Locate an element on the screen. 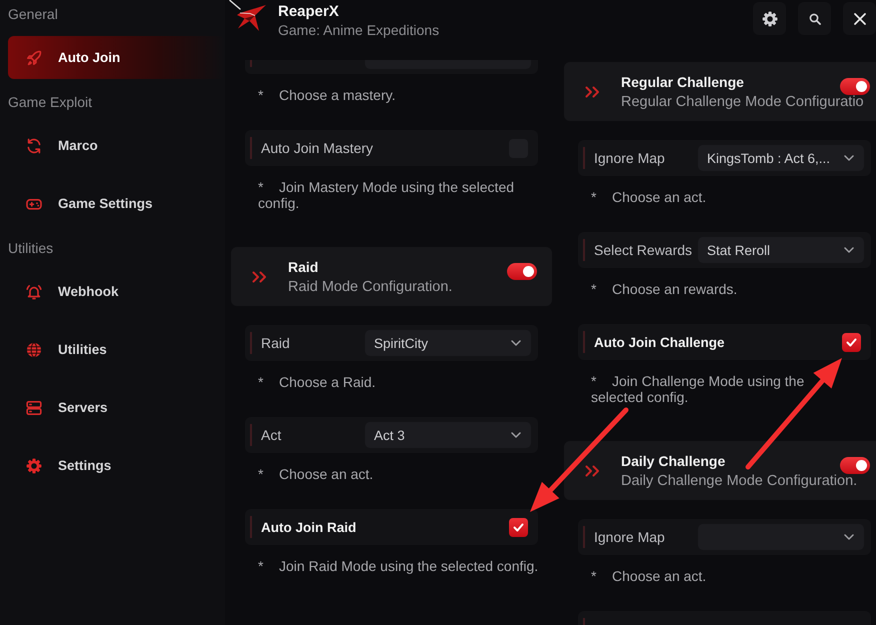 The width and height of the screenshot is (876, 625). bell-icon is located at coordinates (34, 292).